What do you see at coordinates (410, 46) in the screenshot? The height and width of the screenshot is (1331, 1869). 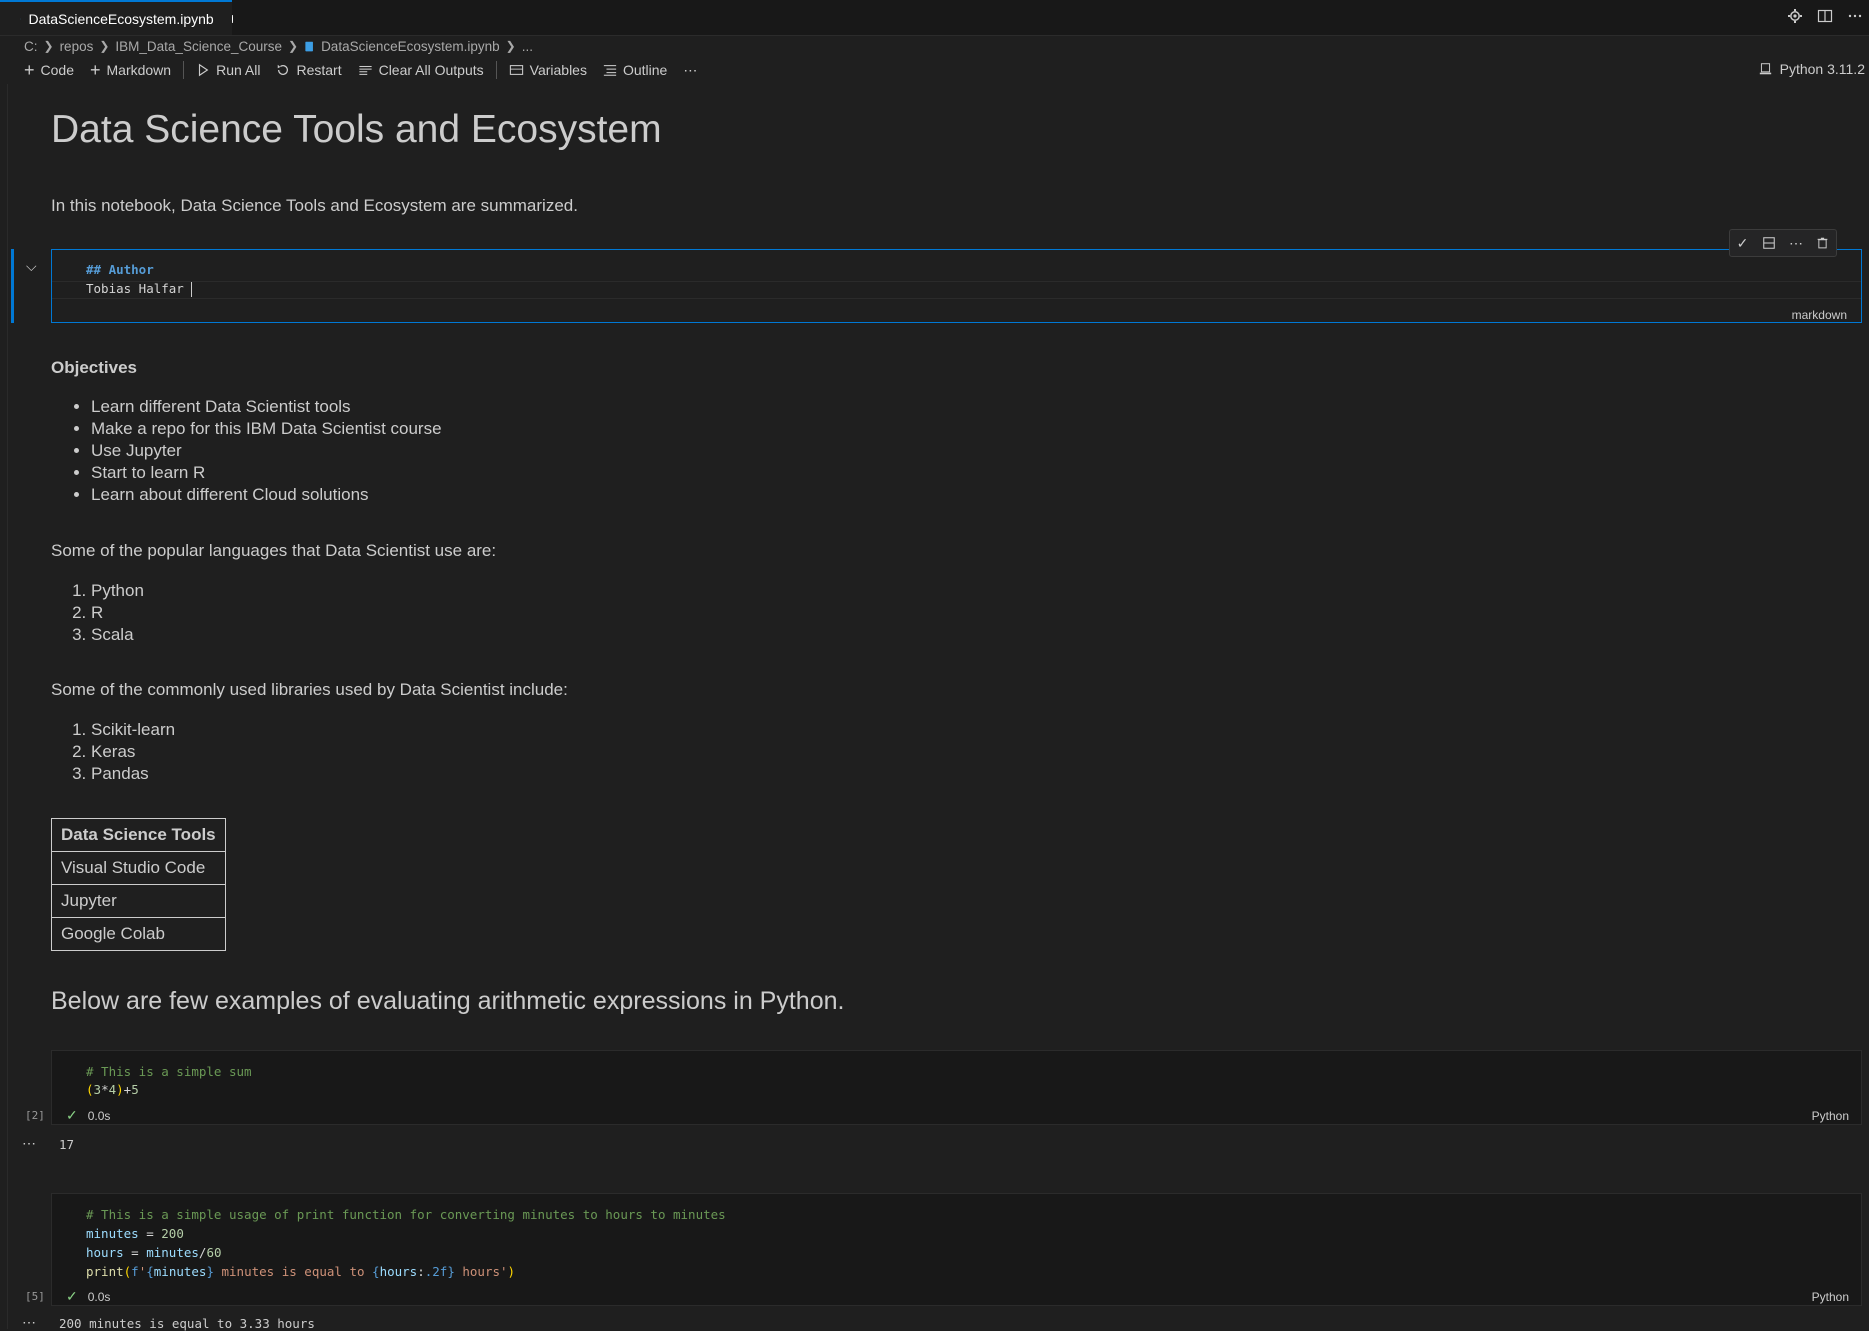 I see `breadcrumb-file: DataScienceEcosystem.ipynb` at bounding box center [410, 46].